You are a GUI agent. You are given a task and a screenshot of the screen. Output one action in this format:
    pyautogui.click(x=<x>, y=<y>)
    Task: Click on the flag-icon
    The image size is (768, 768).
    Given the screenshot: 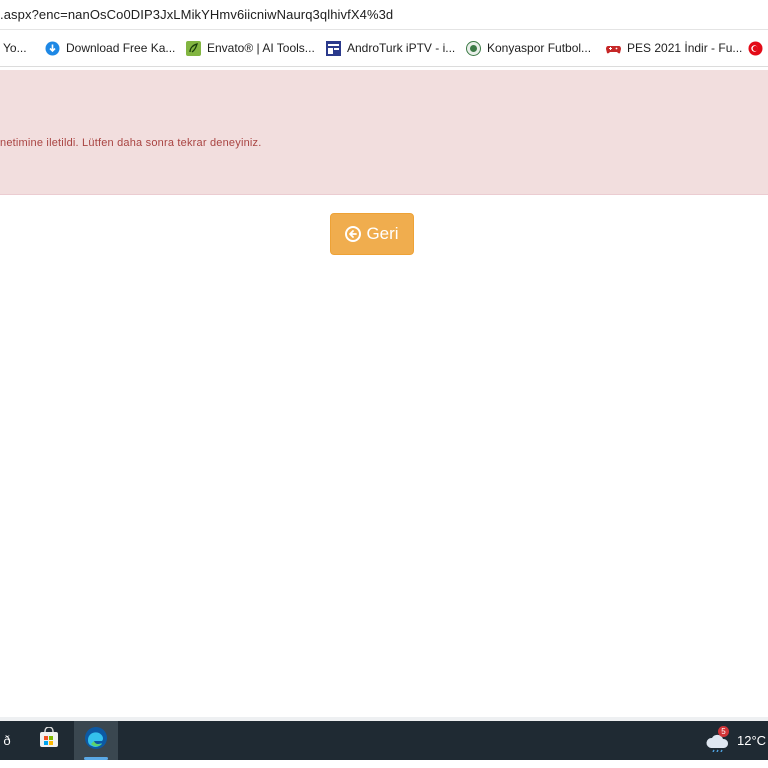 What is the action you would take?
    pyautogui.click(x=755, y=48)
    